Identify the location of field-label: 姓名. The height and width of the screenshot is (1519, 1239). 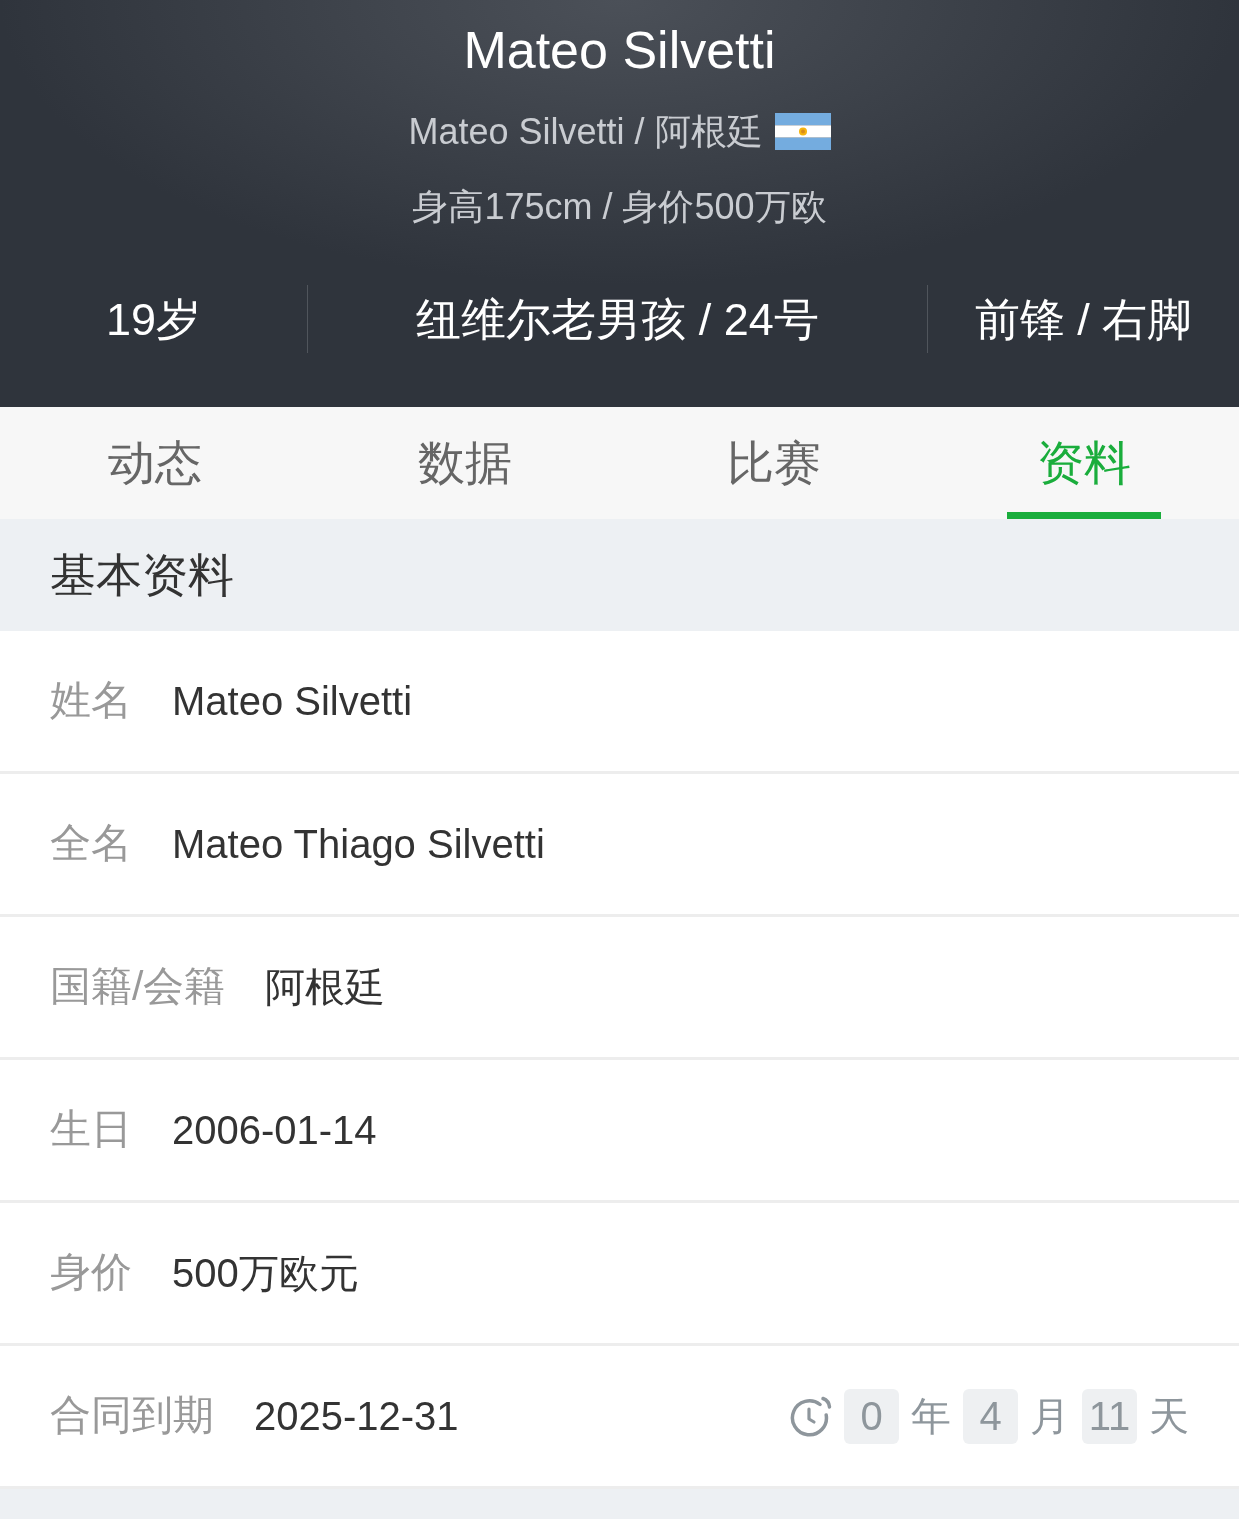
(91, 701).